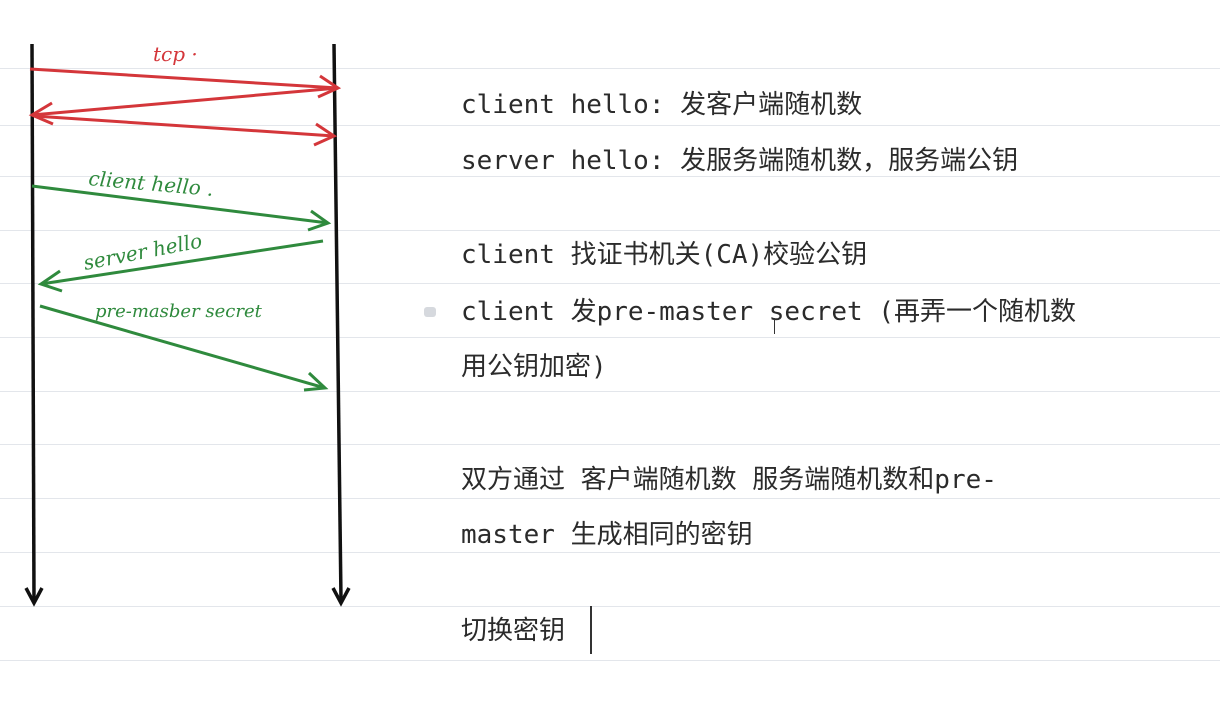  I want to click on note-verify-cert: client 找证书机关(CA)校验公钥, so click(664, 255).